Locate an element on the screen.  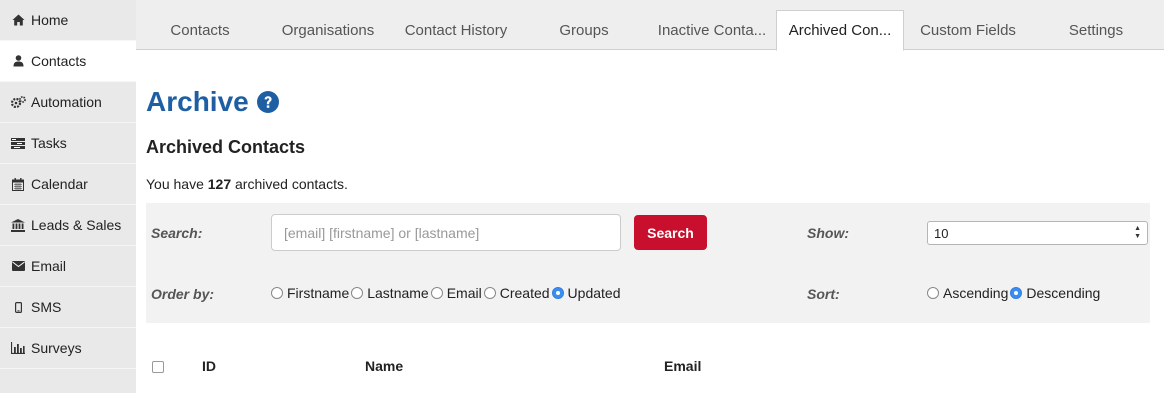
archived-count-text: You have 127 archived contacts. is located at coordinates (247, 184).